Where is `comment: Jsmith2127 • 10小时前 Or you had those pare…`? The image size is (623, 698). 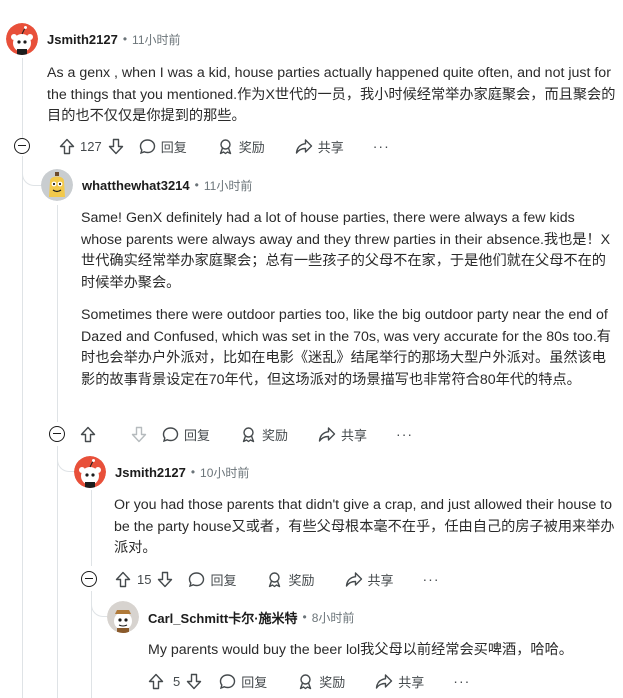
comment: Jsmith2127 • 10小时前 Or you had those pare… is located at coordinates (346, 507).